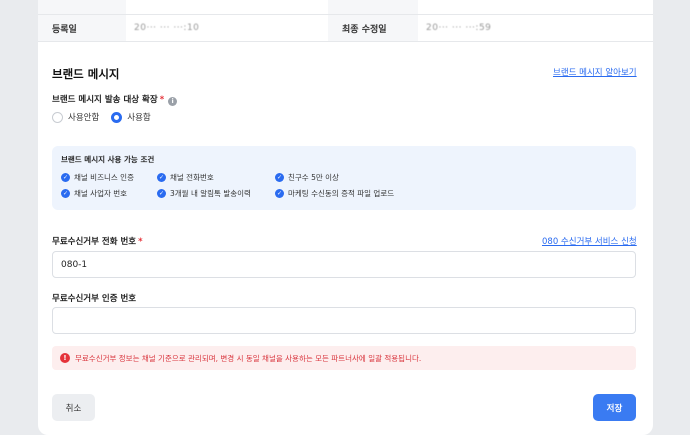  Describe the element at coordinates (73, 407) in the screenshot. I see `cancel-button: 취소` at that location.